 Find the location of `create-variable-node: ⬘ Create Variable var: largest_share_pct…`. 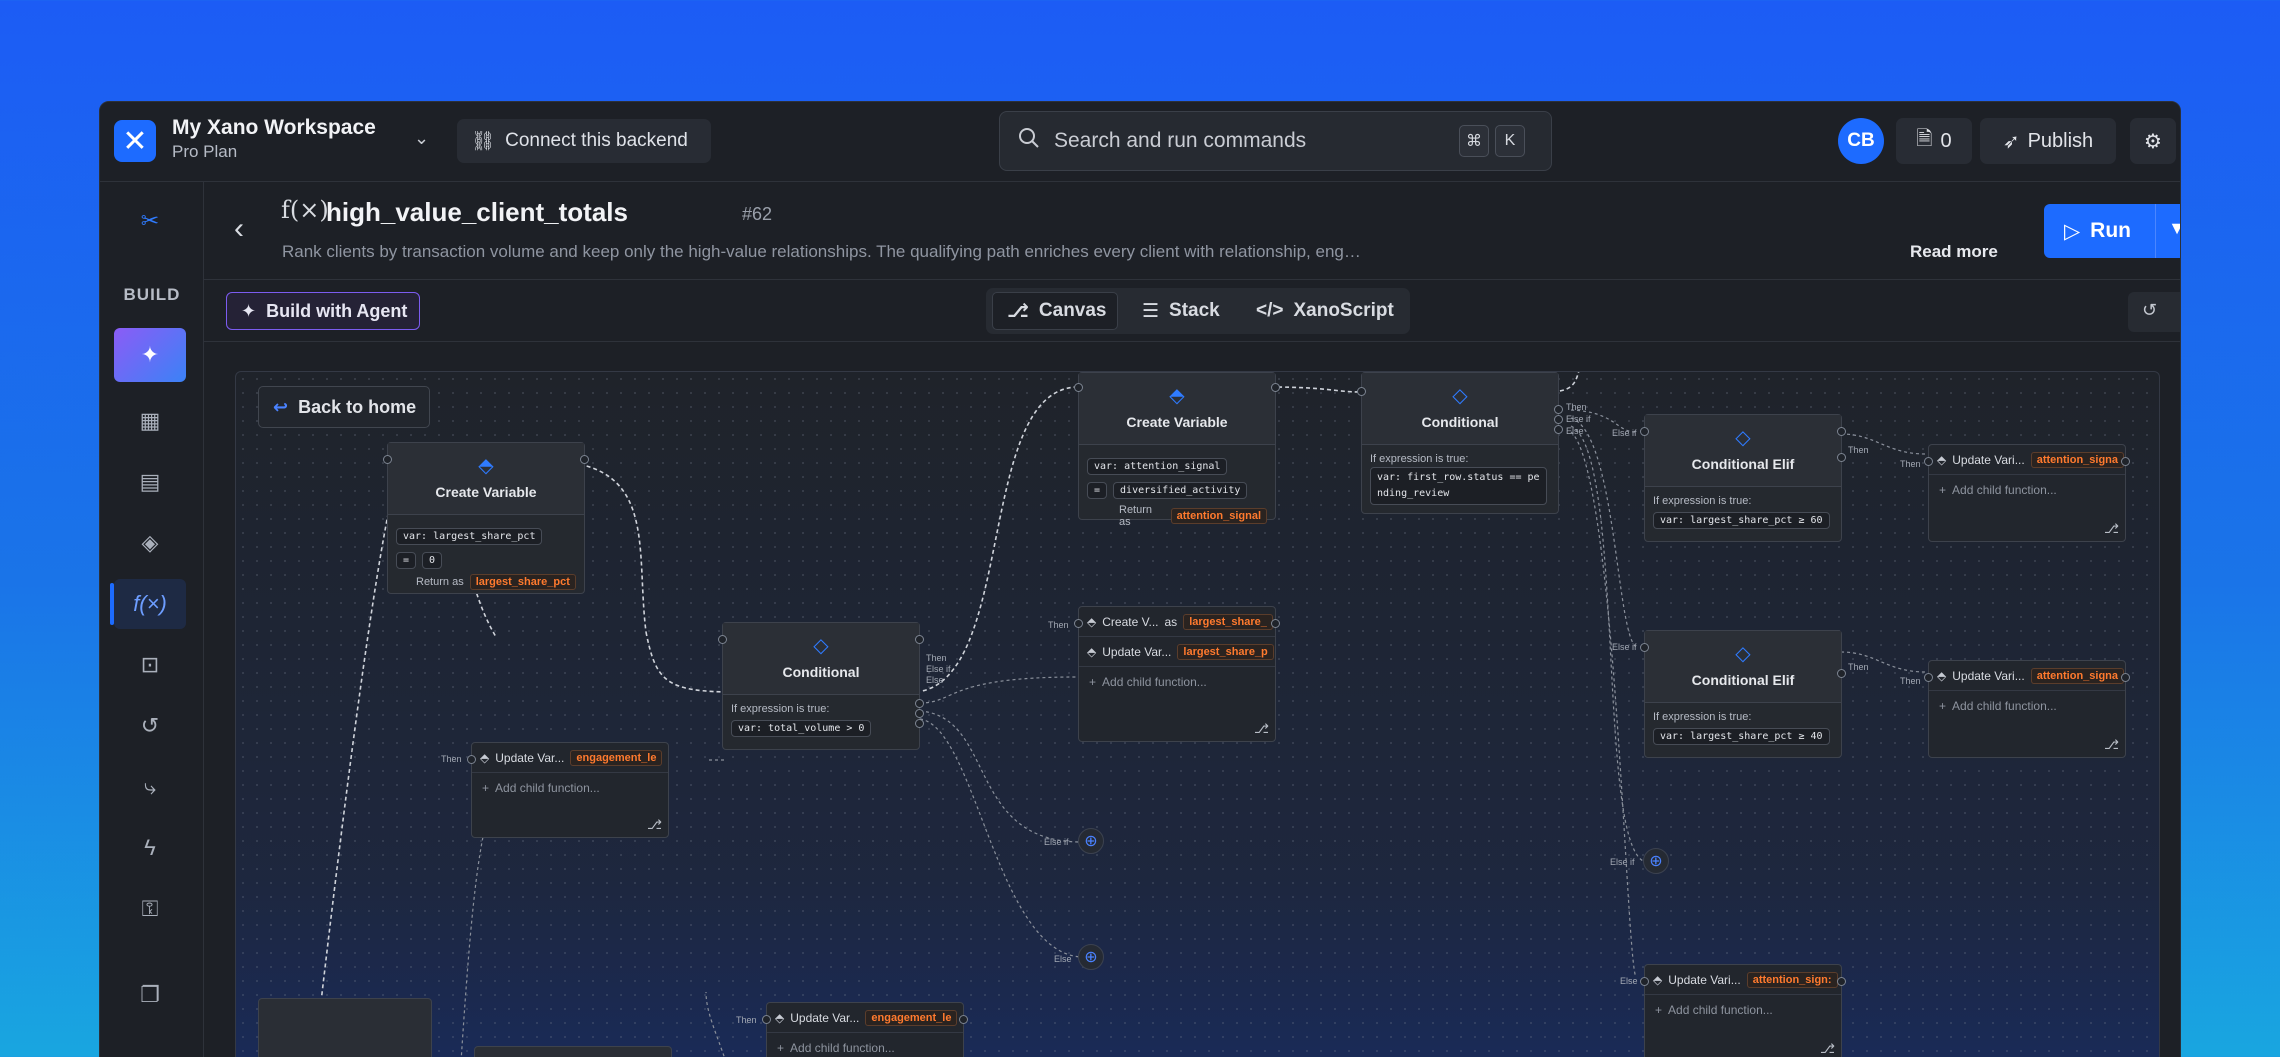

create-variable-node: ⬘ Create Variable var: largest_share_pct… is located at coordinates (486, 518).